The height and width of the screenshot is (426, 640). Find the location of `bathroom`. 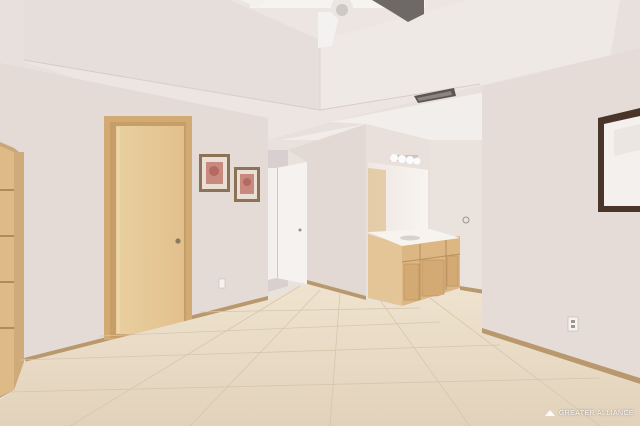

bathroom is located at coordinates (425, 215).